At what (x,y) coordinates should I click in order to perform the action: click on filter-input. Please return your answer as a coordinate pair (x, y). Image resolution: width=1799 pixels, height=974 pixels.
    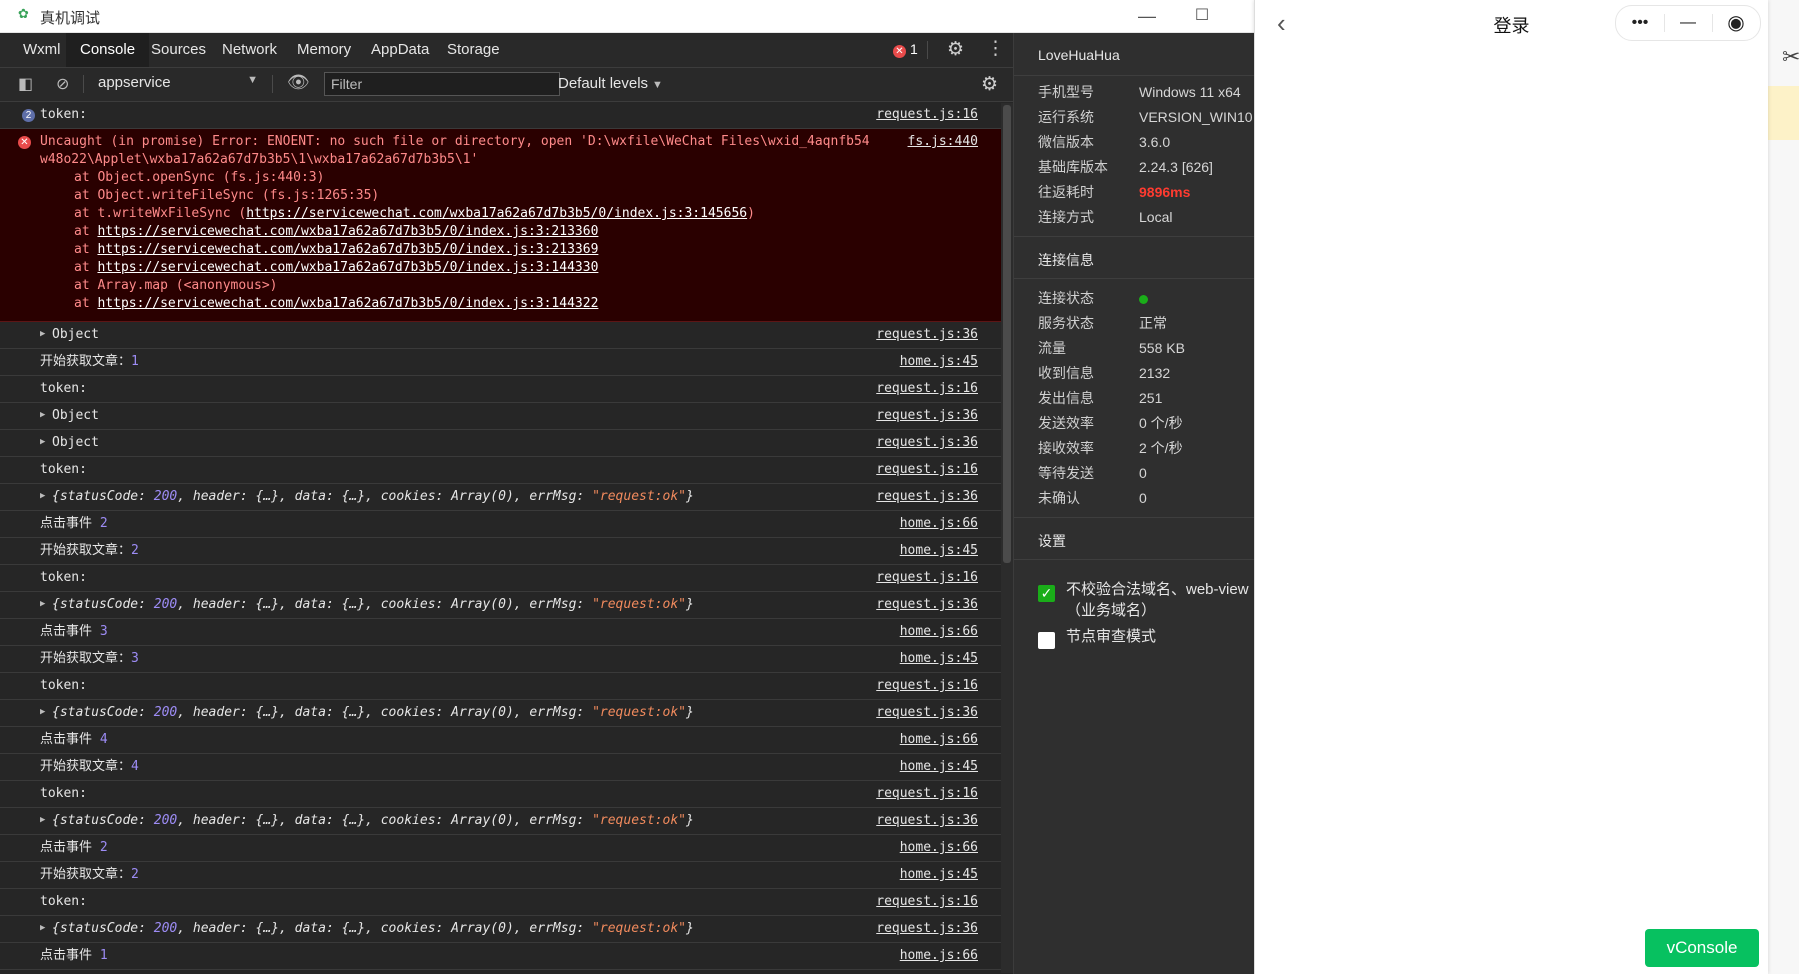
    Looking at the image, I should click on (442, 84).